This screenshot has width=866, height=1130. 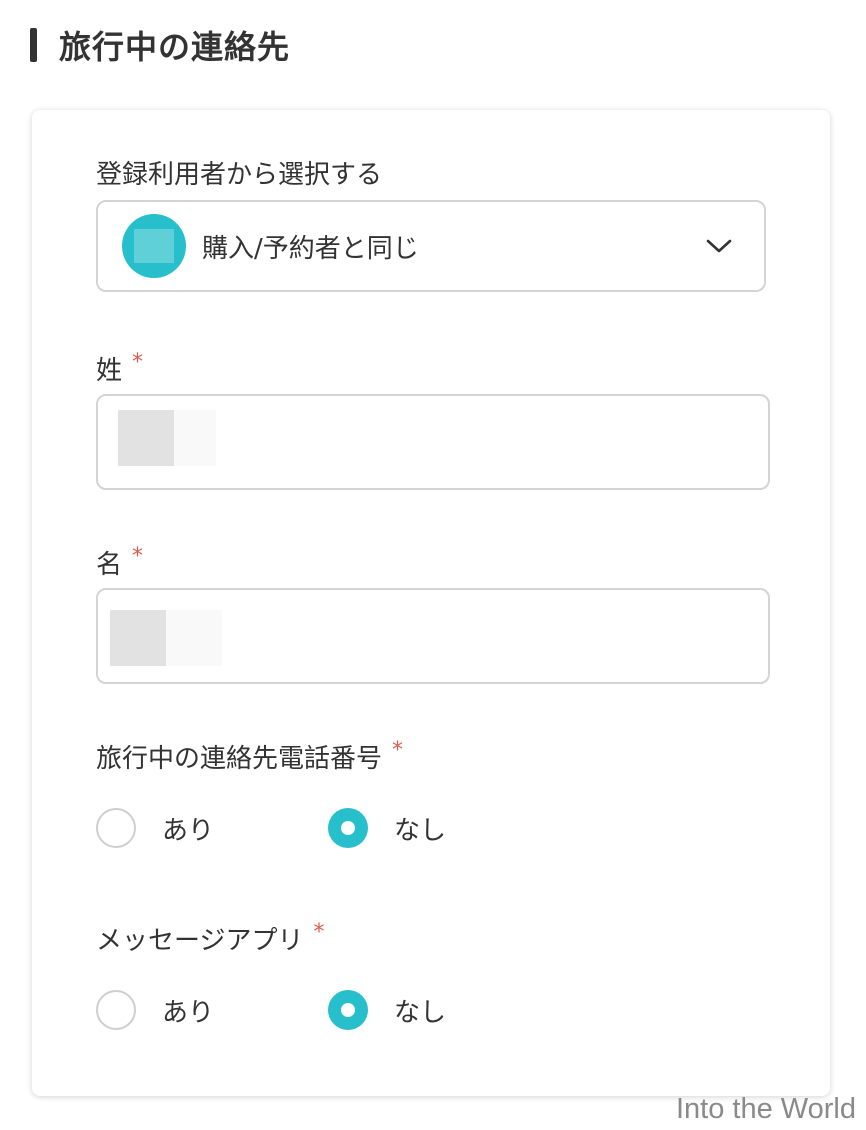 What do you see at coordinates (420, 830) in the screenshot?
I see `phone-option-no-label: なし` at bounding box center [420, 830].